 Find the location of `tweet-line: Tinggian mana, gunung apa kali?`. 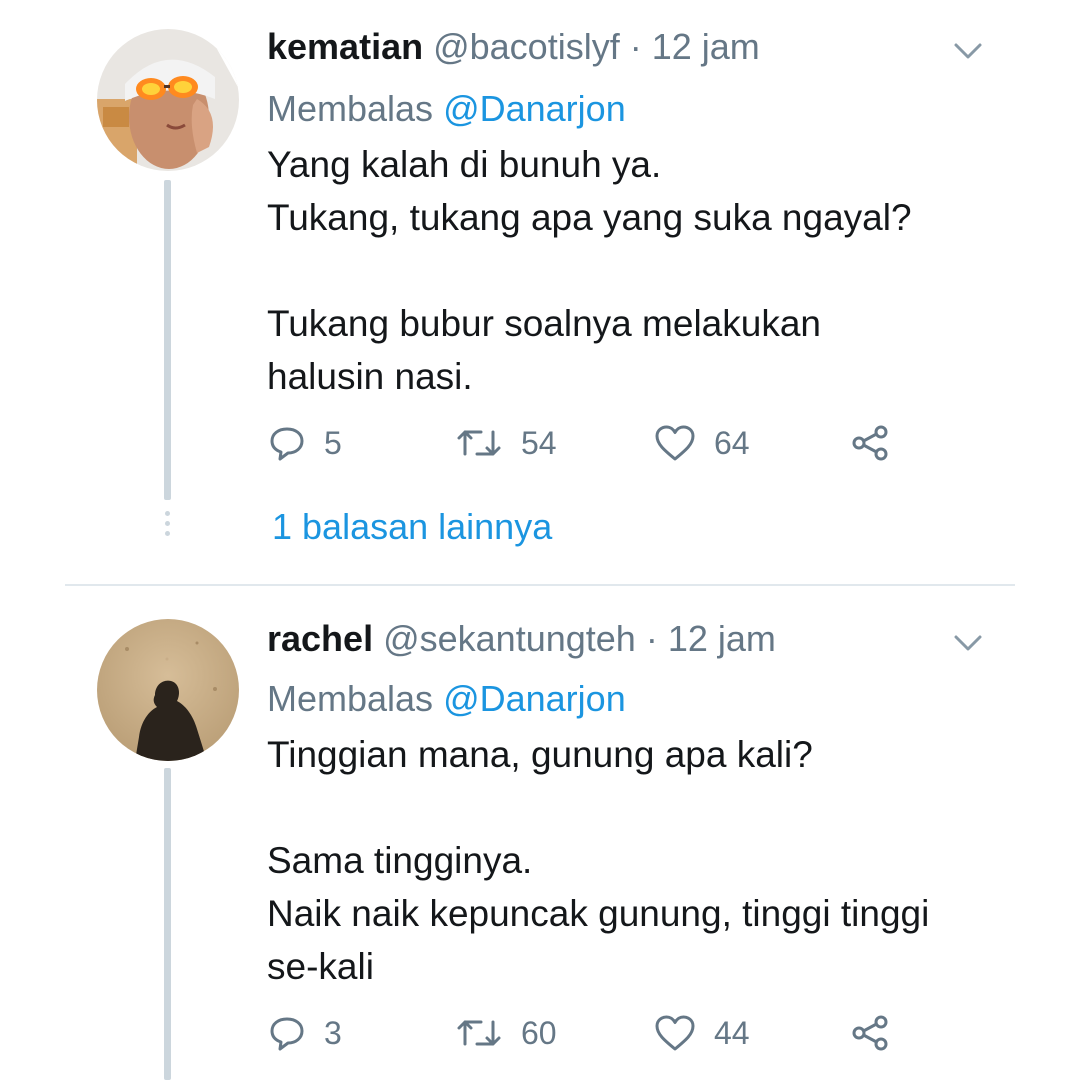

tweet-line: Tinggian mana, gunung apa kali? is located at coordinates (540, 754).